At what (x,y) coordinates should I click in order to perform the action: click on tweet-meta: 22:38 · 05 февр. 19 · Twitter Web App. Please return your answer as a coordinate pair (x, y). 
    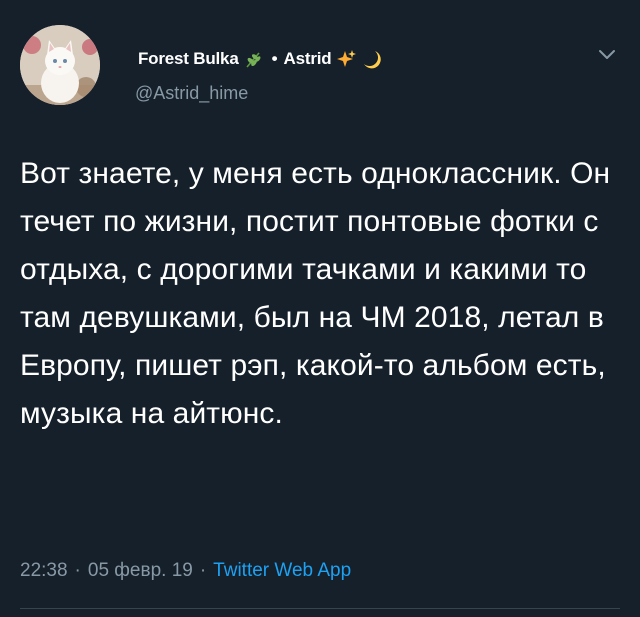
    Looking at the image, I should click on (185, 571).